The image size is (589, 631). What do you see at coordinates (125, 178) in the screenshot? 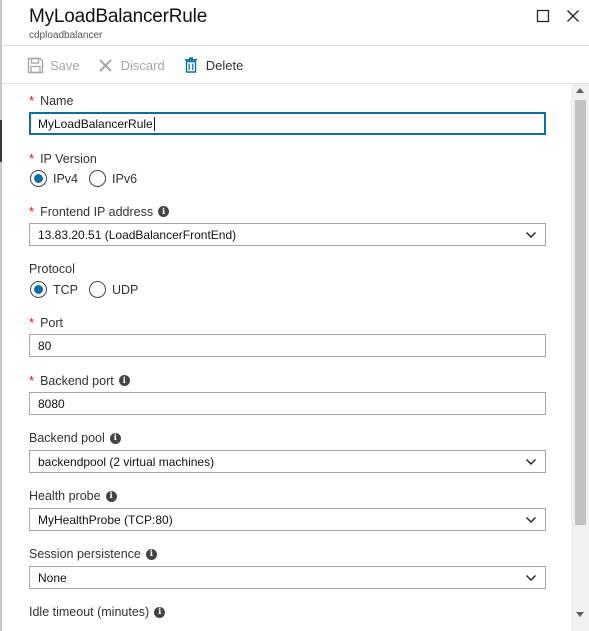
I see `ipv6-label: IPv6` at bounding box center [125, 178].